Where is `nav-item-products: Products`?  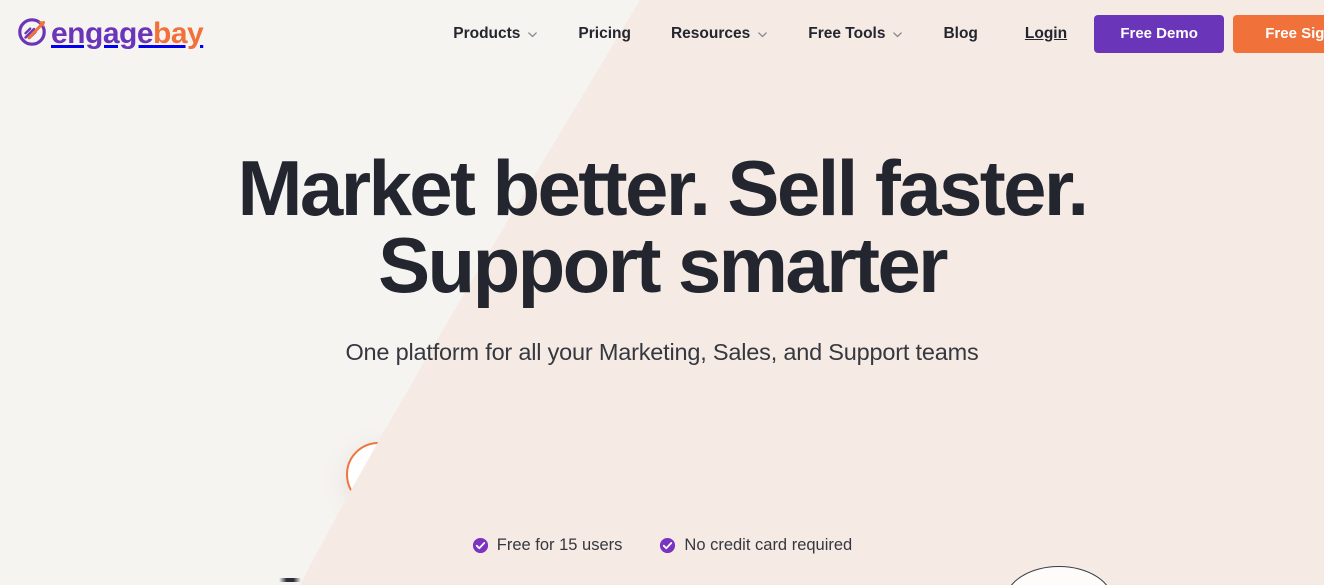 nav-item-products: Products is located at coordinates (495, 34).